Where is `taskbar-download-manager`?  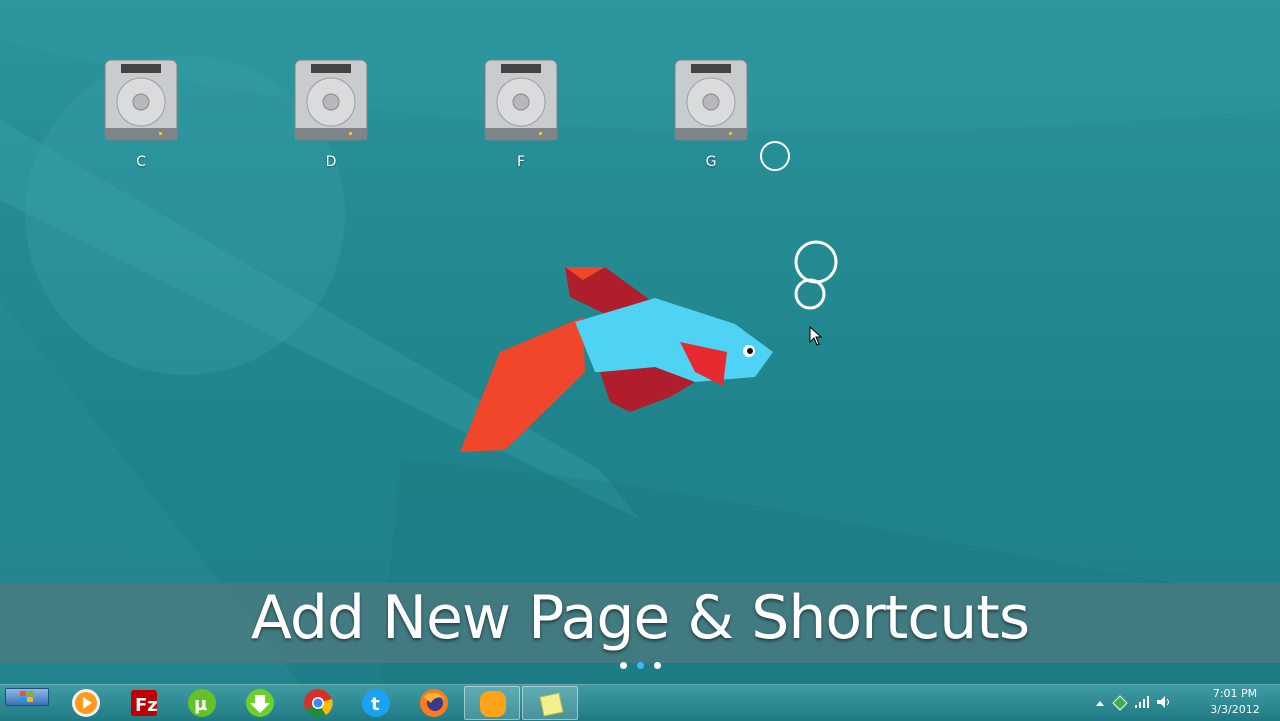
taskbar-download-manager is located at coordinates (260, 703).